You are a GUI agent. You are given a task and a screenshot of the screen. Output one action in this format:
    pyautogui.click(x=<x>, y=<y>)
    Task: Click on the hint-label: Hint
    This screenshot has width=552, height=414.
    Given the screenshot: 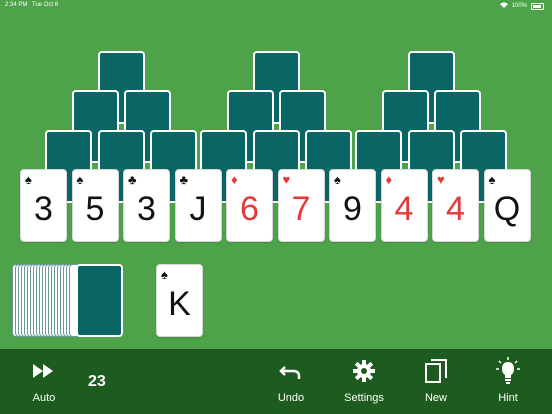 What is the action you would take?
    pyautogui.click(x=508, y=398)
    